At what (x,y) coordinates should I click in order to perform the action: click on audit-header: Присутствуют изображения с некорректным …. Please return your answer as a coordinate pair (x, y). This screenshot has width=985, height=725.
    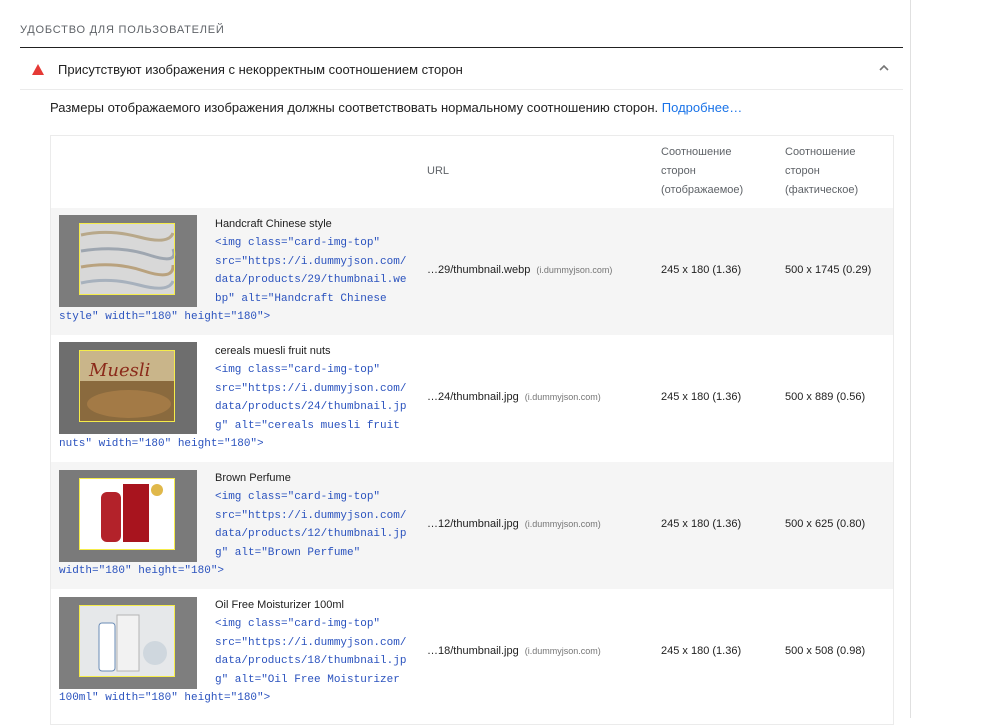
    Looking at the image, I should click on (461, 69).